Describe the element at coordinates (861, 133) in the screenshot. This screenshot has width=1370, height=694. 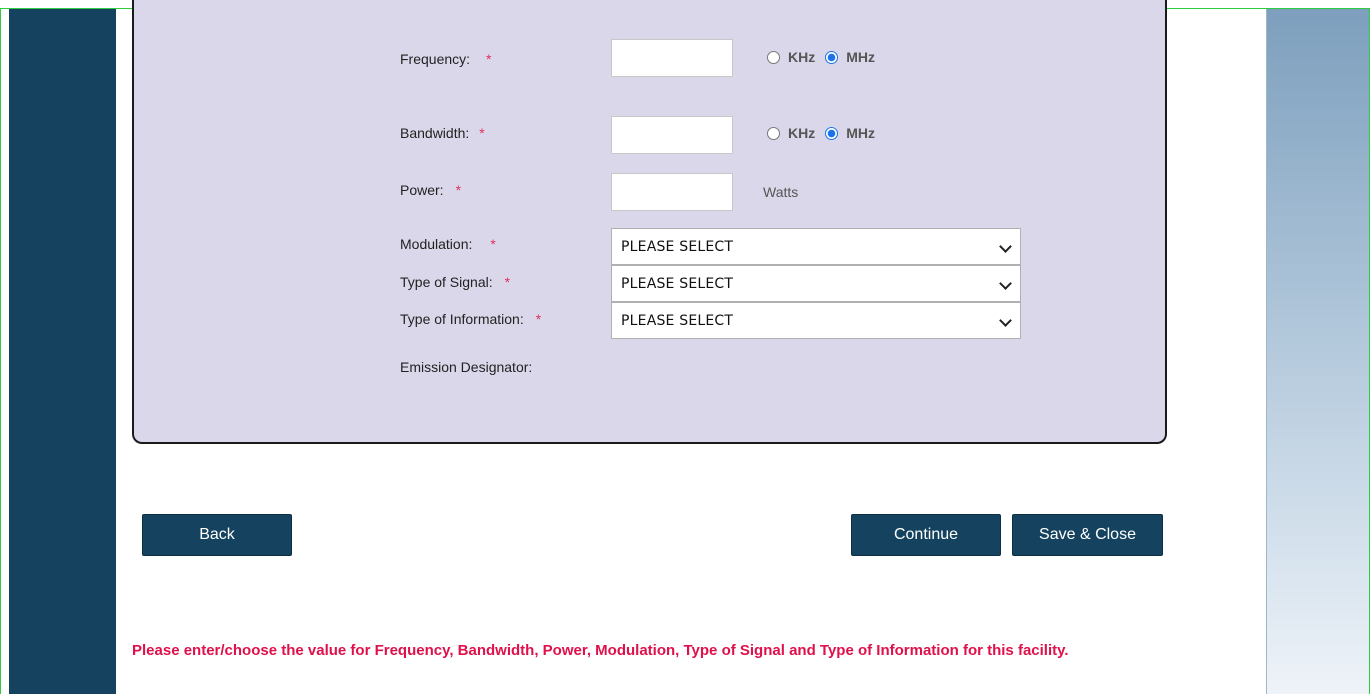
I see `bandwidth-mhz-label: MHz` at that location.